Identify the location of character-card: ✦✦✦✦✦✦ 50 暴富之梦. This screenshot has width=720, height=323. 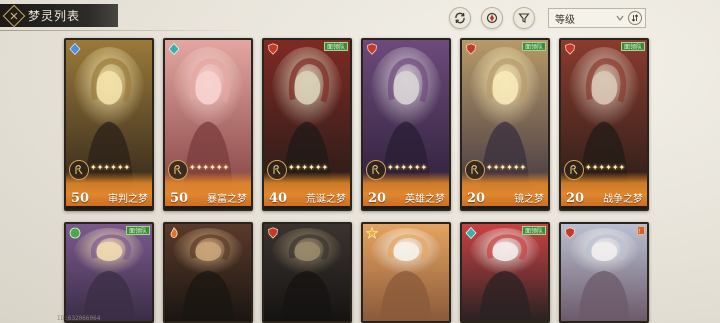
(208, 124).